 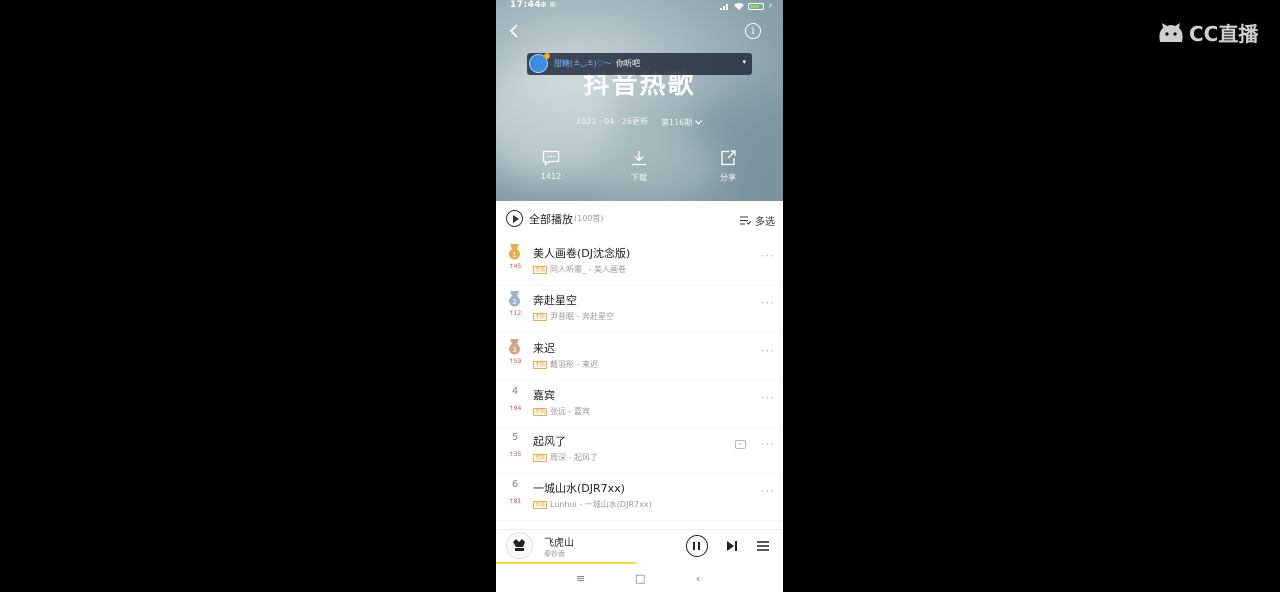 What do you see at coordinates (677, 122) in the screenshot?
I see `issue-label: 第116期` at bounding box center [677, 122].